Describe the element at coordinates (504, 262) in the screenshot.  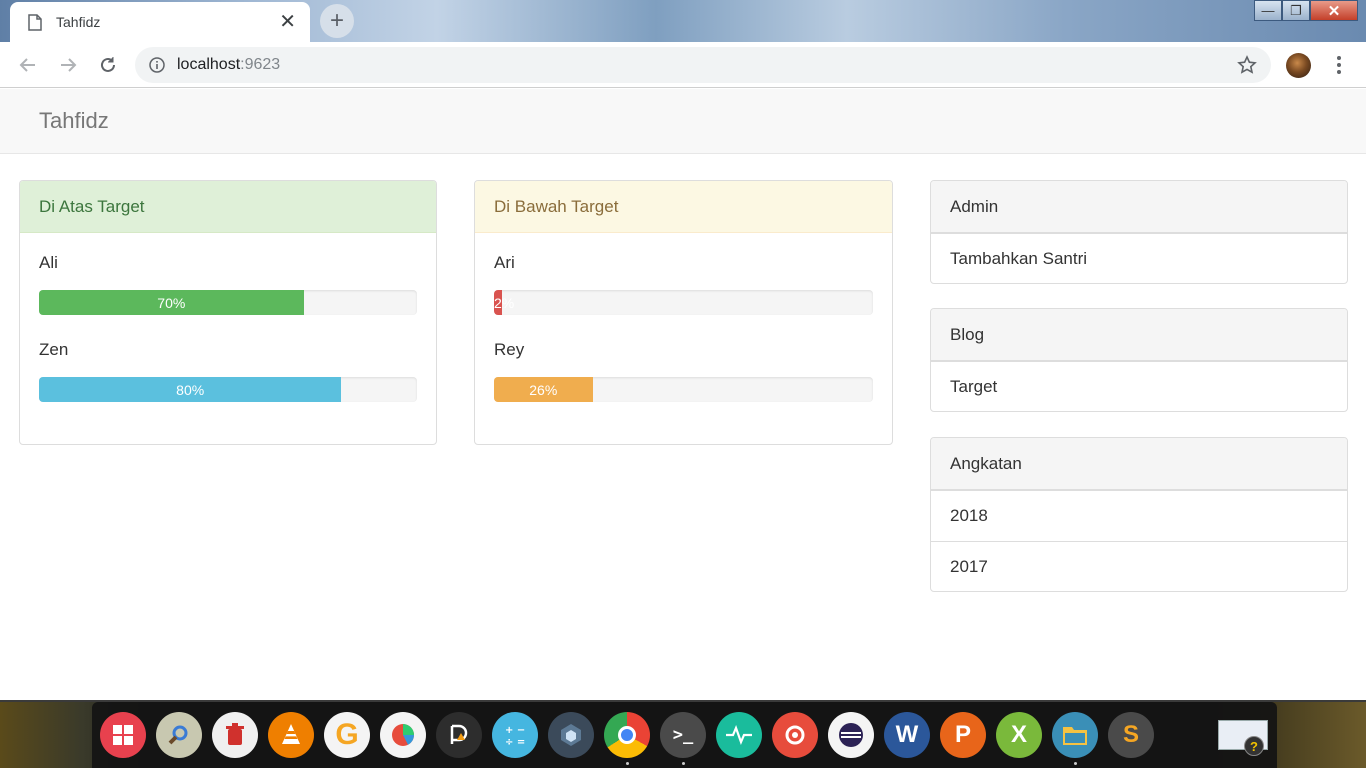
I see `person-name: Ari` at that location.